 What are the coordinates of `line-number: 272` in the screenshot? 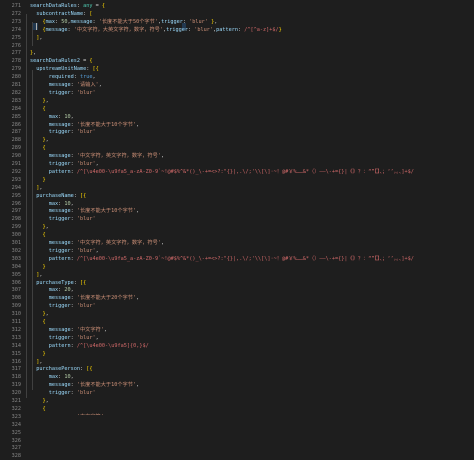 It's located at (16, 13).